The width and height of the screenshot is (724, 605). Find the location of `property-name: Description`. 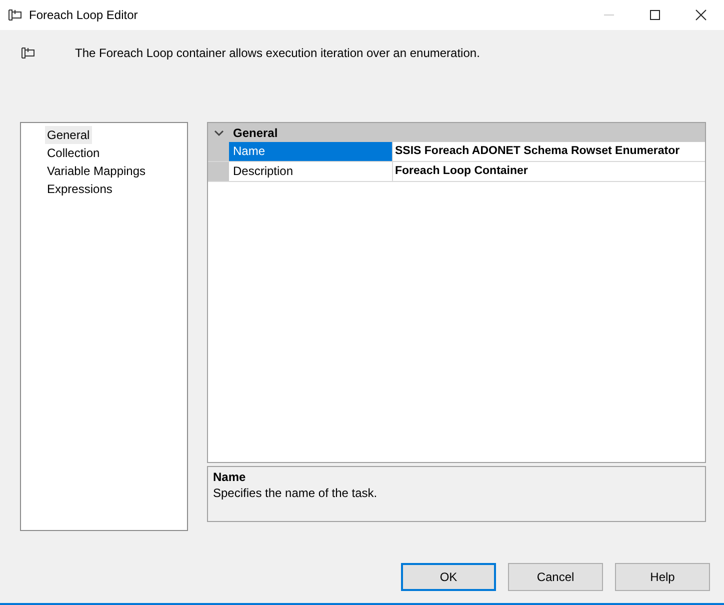

property-name: Description is located at coordinates (311, 171).